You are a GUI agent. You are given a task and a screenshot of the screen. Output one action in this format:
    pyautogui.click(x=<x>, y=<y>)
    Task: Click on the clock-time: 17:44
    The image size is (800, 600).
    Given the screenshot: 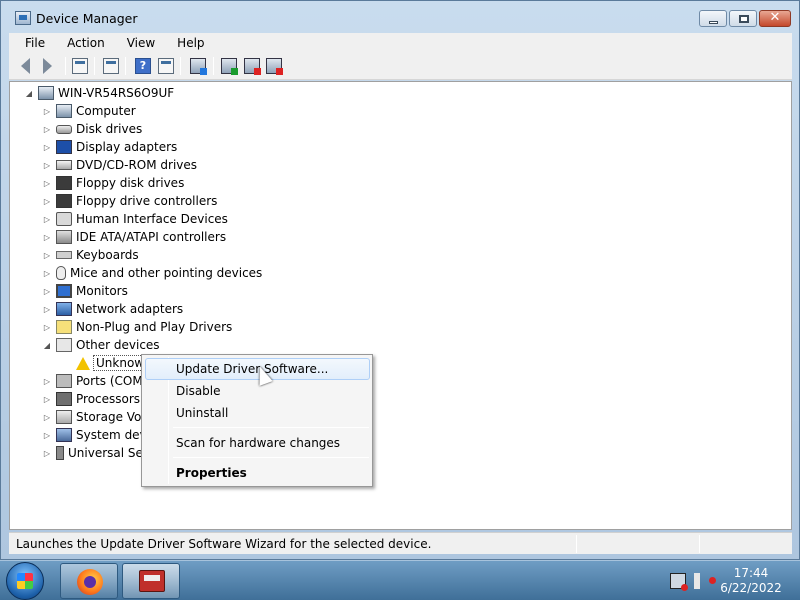 What is the action you would take?
    pyautogui.click(x=751, y=573)
    